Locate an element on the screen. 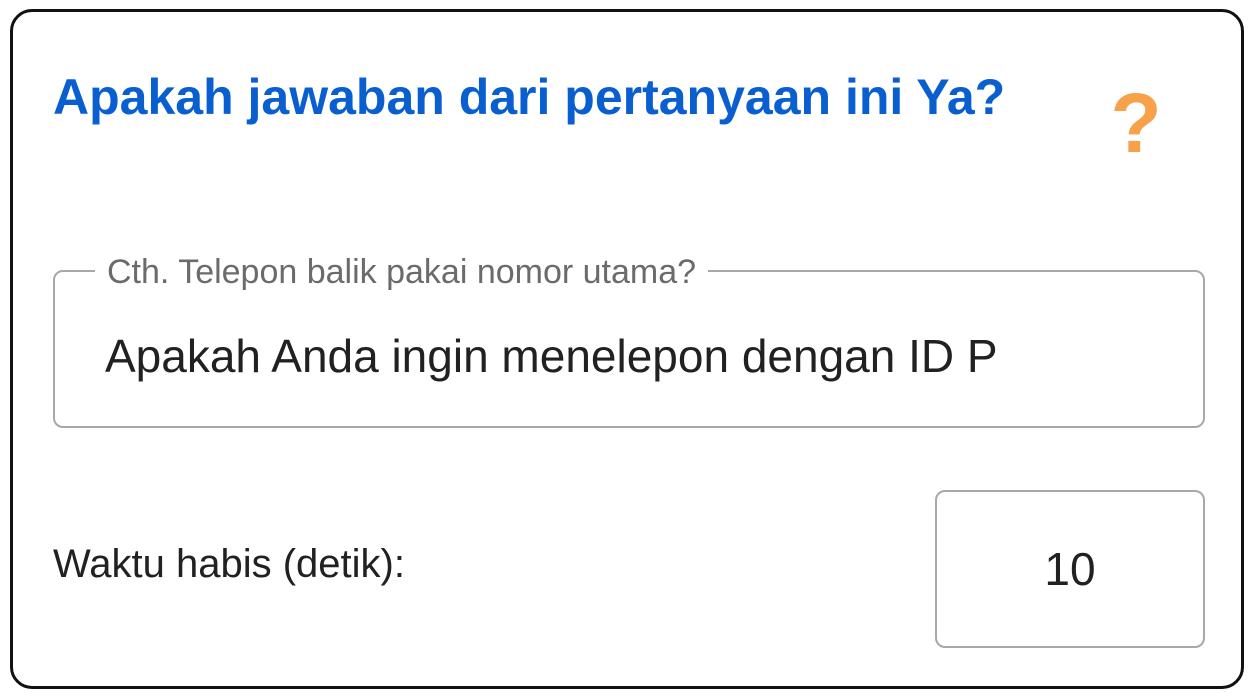  question-mark-icon: ? is located at coordinates (1136, 123).